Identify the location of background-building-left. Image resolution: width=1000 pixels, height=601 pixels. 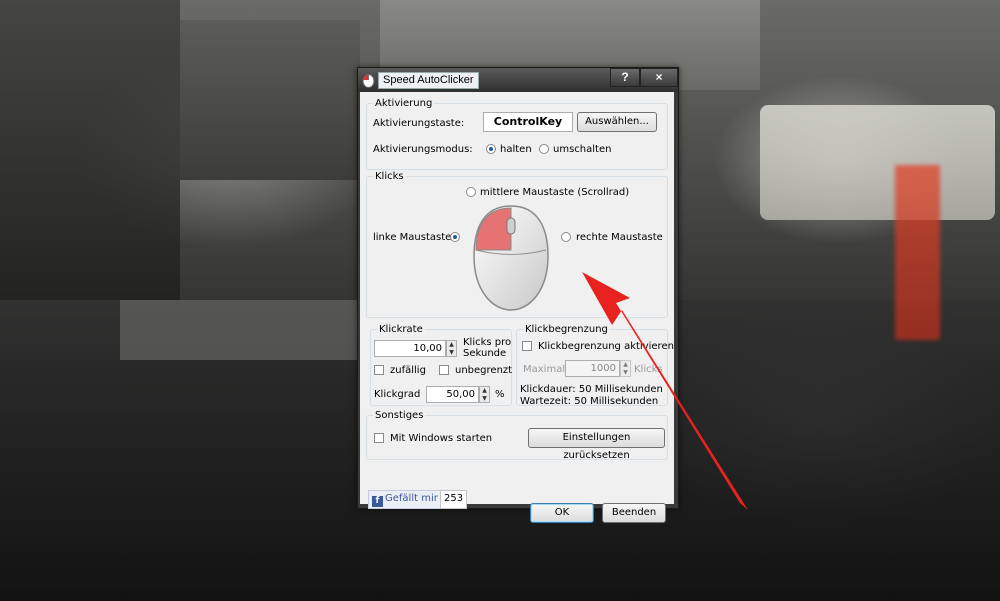
(90, 150).